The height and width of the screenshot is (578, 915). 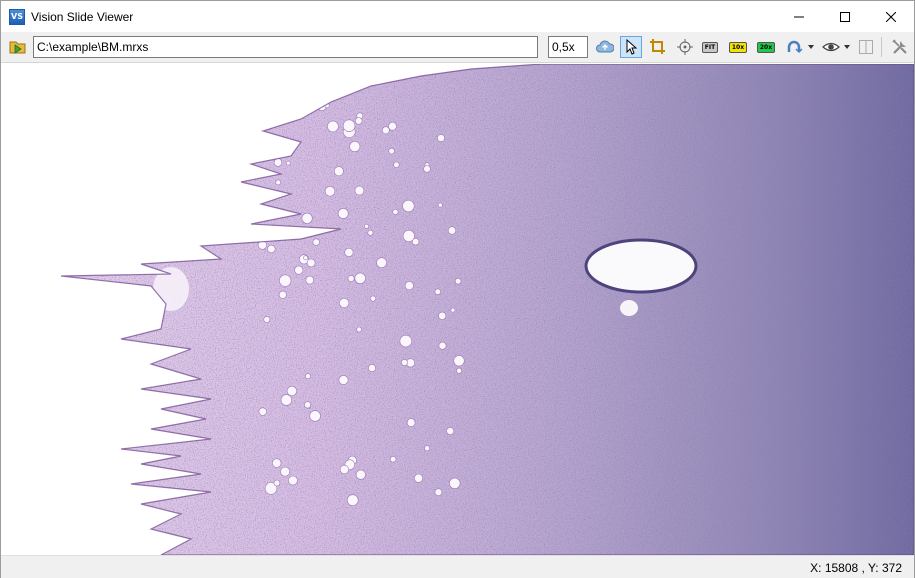 What do you see at coordinates (891, 16) in the screenshot?
I see `close-button` at bounding box center [891, 16].